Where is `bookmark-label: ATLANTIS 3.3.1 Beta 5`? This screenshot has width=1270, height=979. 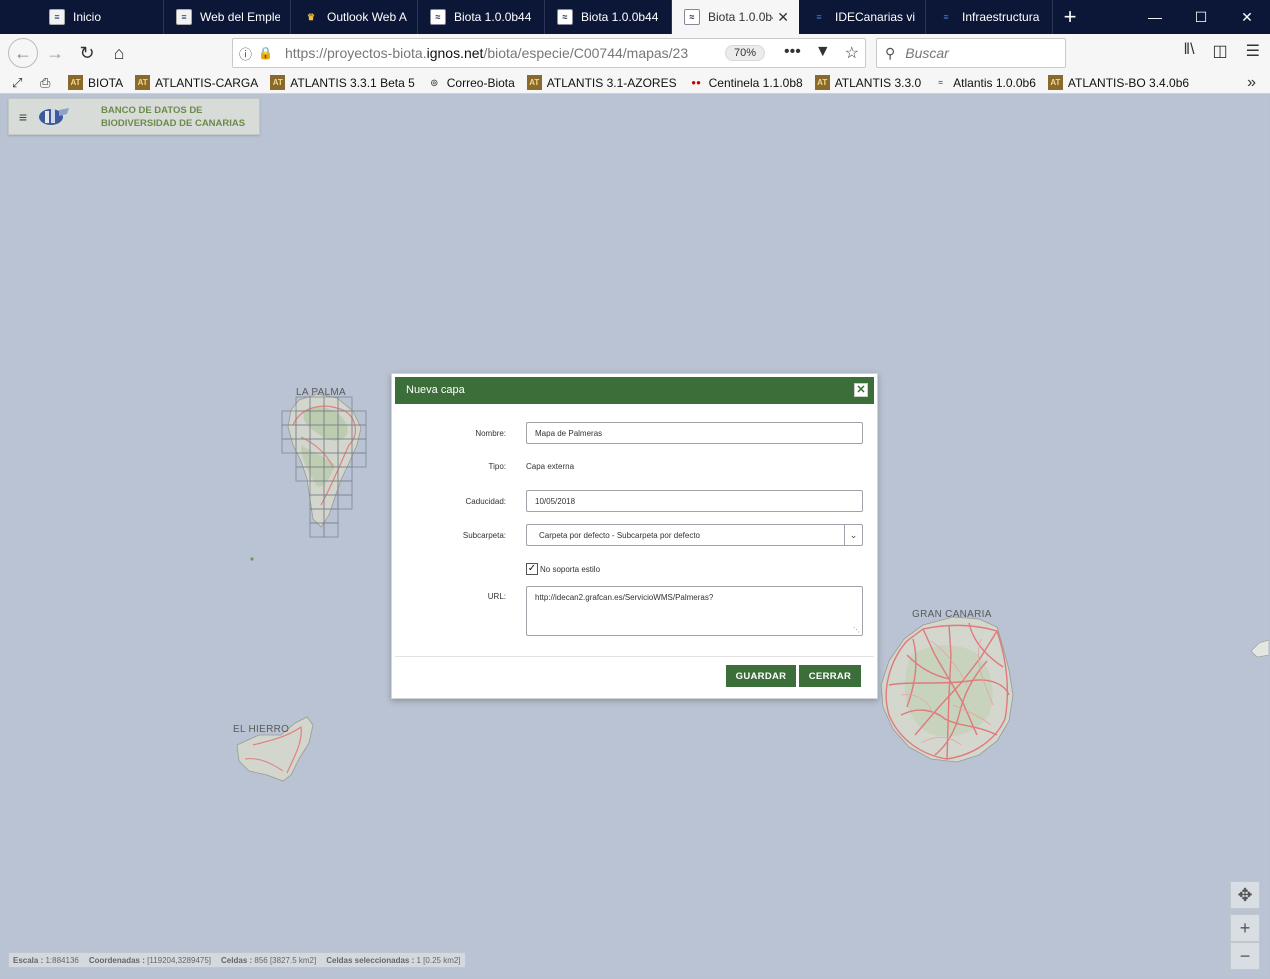 bookmark-label: ATLANTIS 3.3.1 Beta 5 is located at coordinates (352, 82).